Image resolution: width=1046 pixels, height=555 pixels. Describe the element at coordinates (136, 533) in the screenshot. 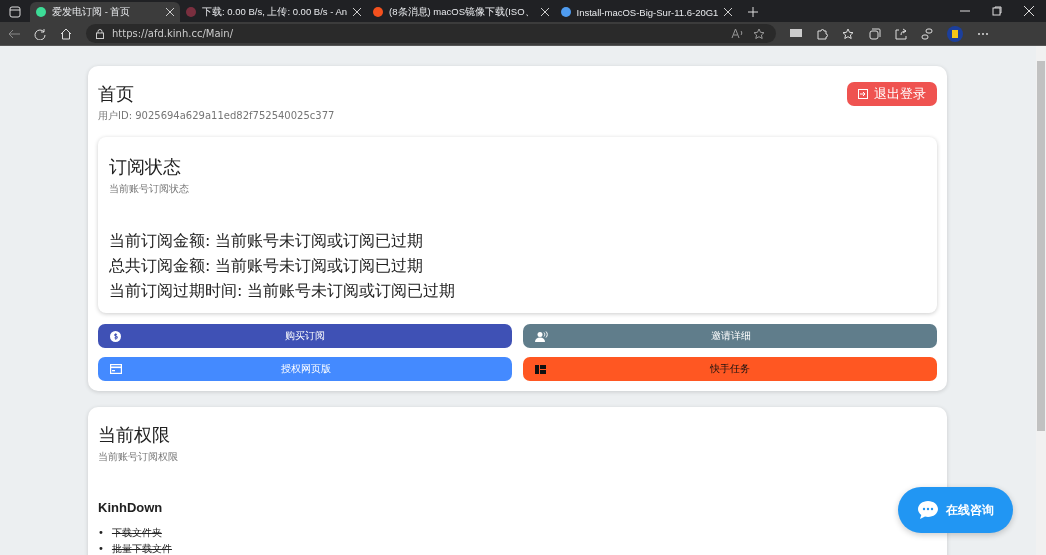

I see `feature-item: 下载文件夹` at that location.